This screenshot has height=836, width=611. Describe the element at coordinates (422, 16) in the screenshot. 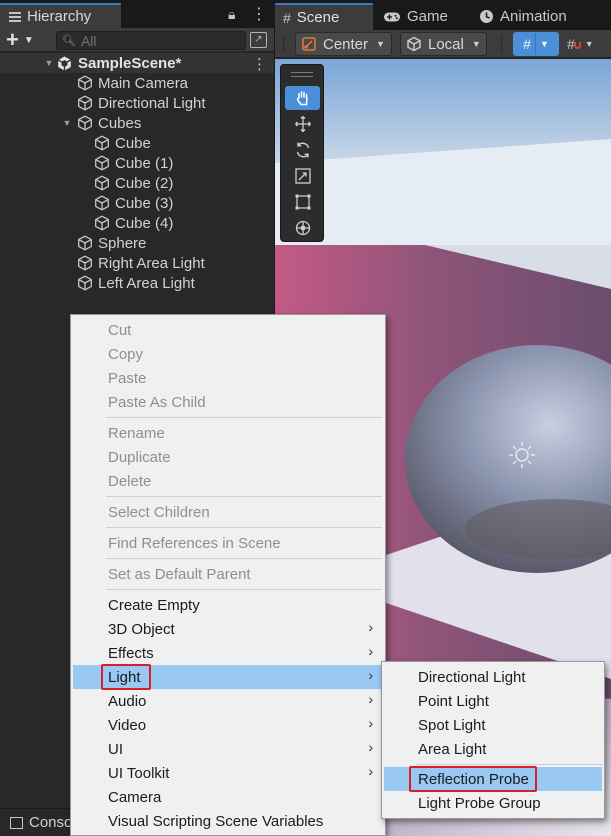

I see `tab-game: Game` at that location.